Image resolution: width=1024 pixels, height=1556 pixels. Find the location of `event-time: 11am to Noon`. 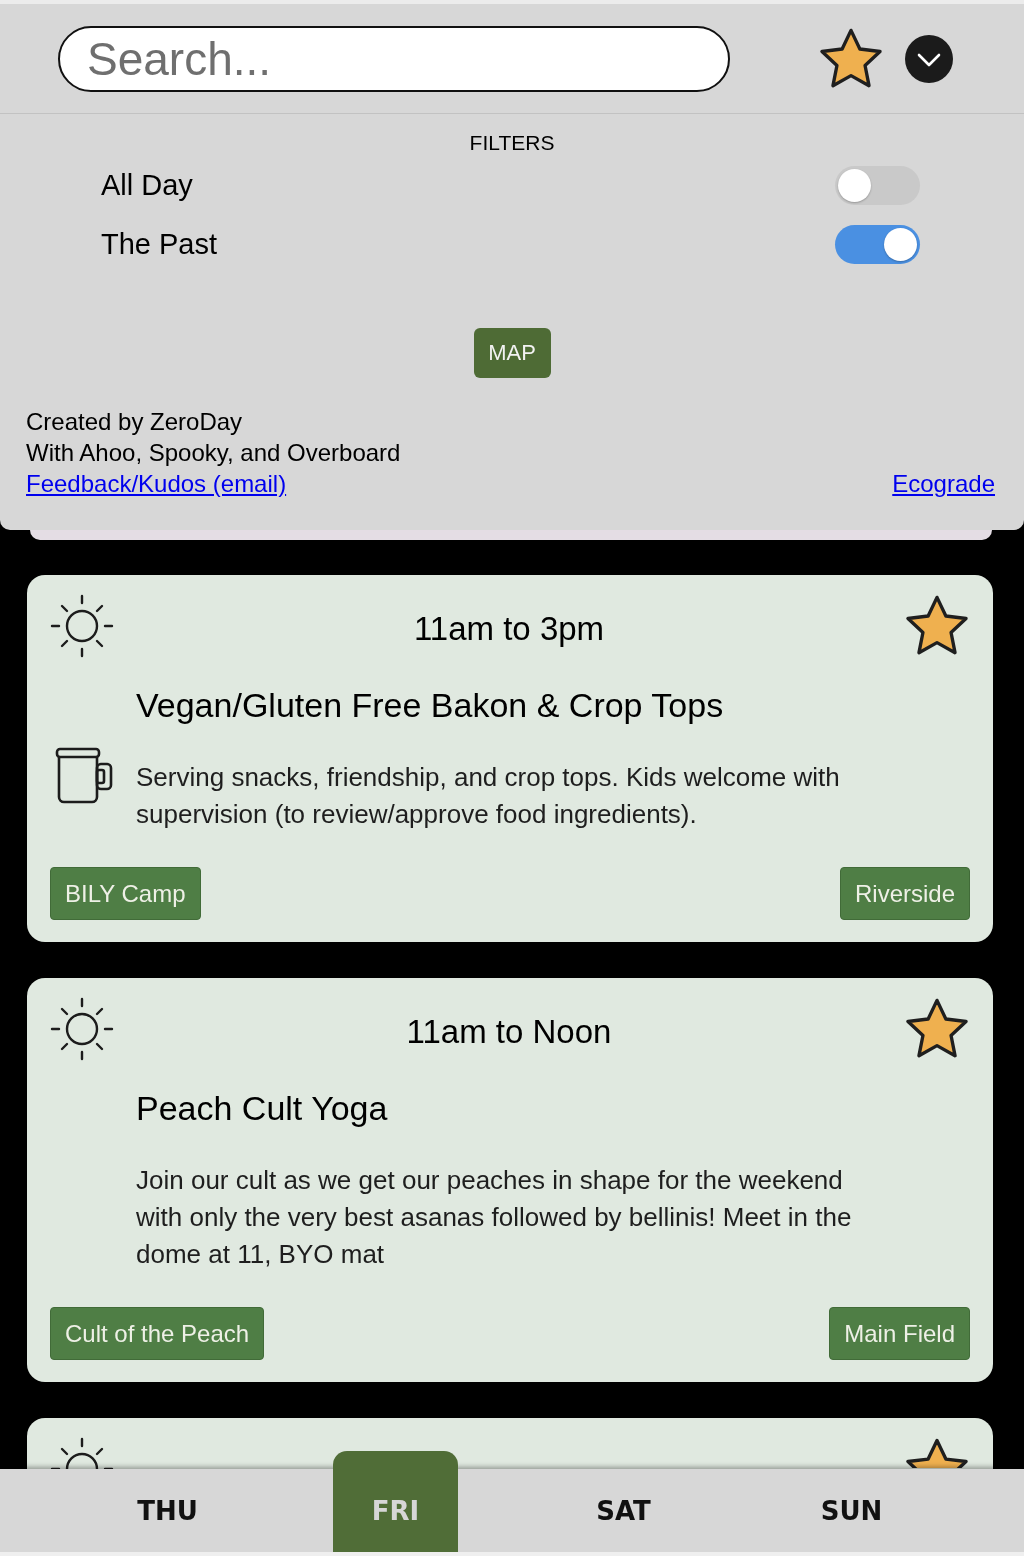

event-time: 11am to Noon is located at coordinates (509, 1032).